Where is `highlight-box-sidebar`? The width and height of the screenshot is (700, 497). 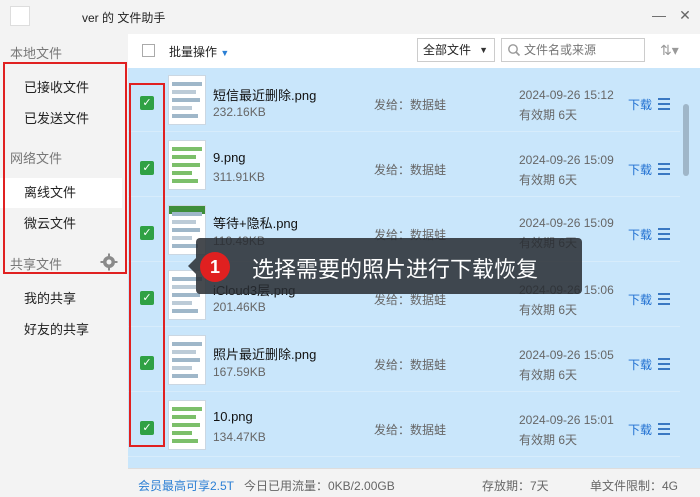
highlight-box-sidebar is located at coordinates (65, 168).